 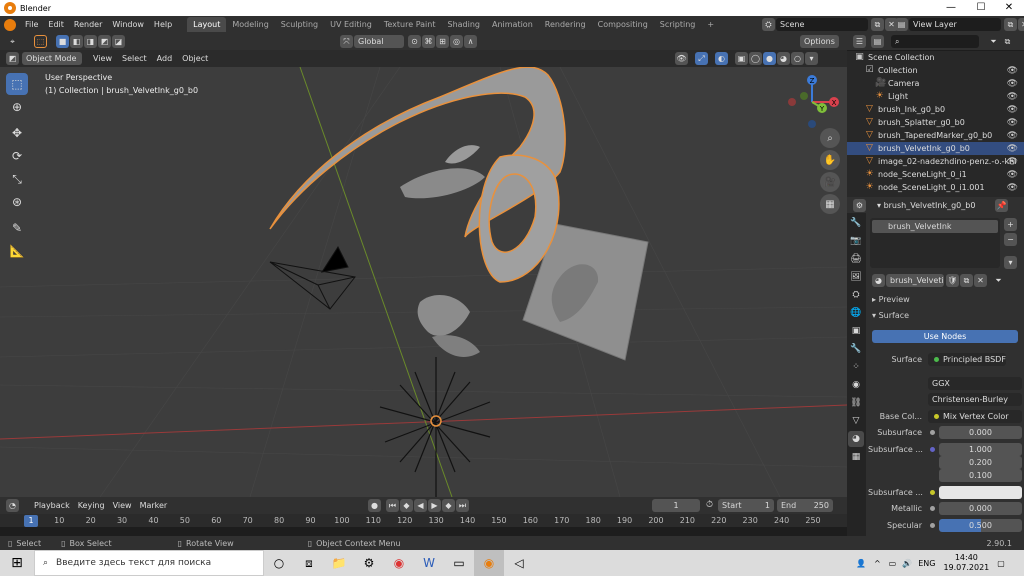 What do you see at coordinates (980, 492) in the screenshot?
I see `subsurface-color-swatch` at bounding box center [980, 492].